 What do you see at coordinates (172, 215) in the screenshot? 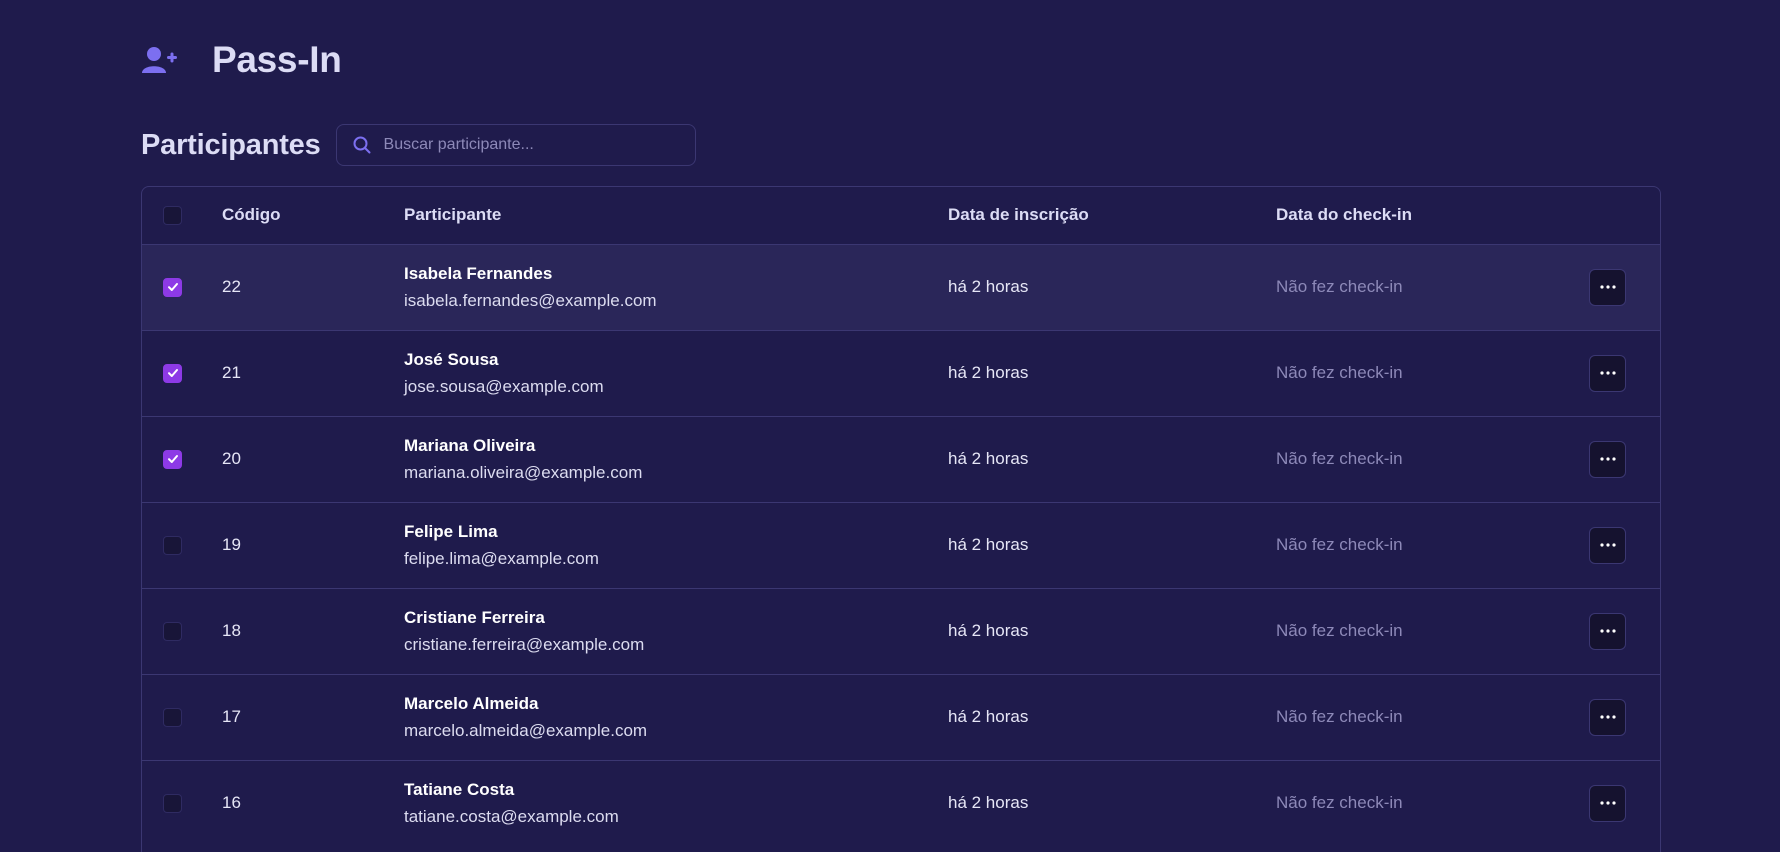
I see `select-all-checkbox` at bounding box center [172, 215].